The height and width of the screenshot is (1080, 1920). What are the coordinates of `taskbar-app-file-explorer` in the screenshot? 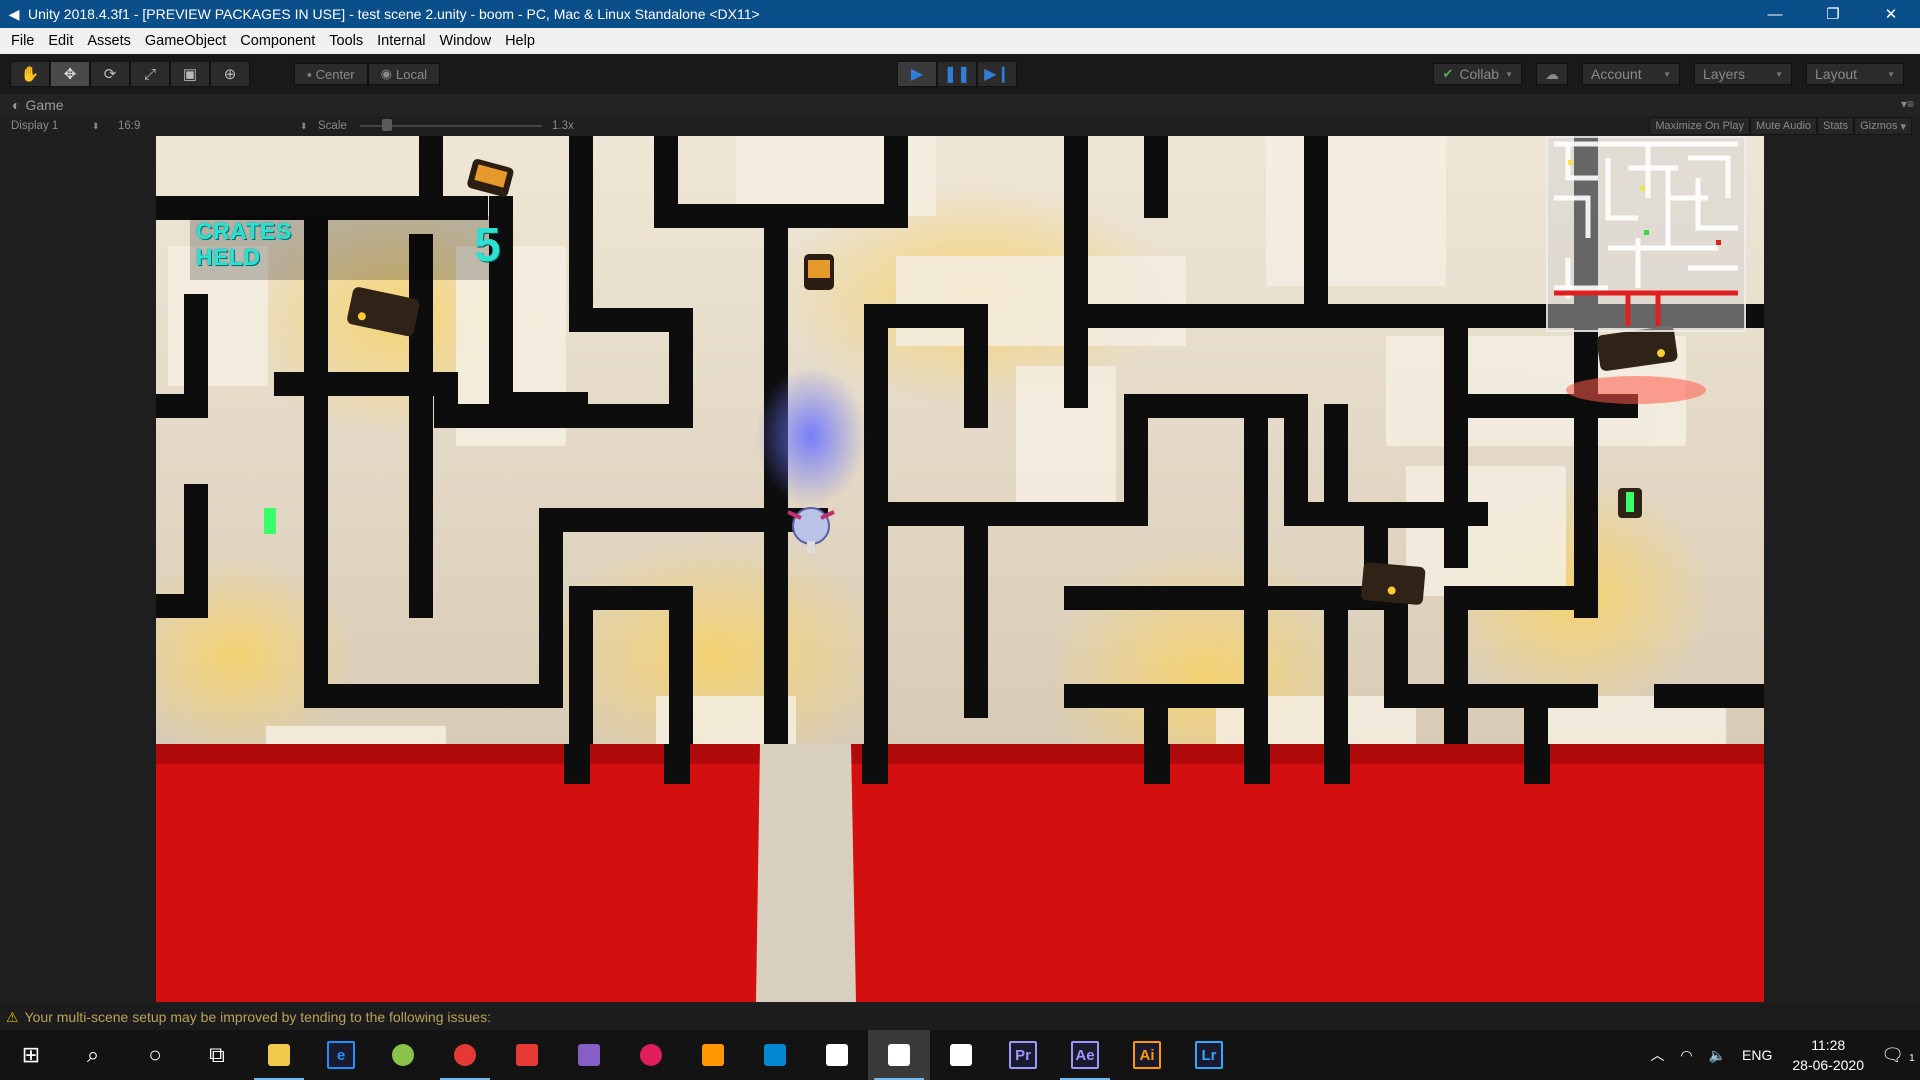 It's located at (279, 1055).